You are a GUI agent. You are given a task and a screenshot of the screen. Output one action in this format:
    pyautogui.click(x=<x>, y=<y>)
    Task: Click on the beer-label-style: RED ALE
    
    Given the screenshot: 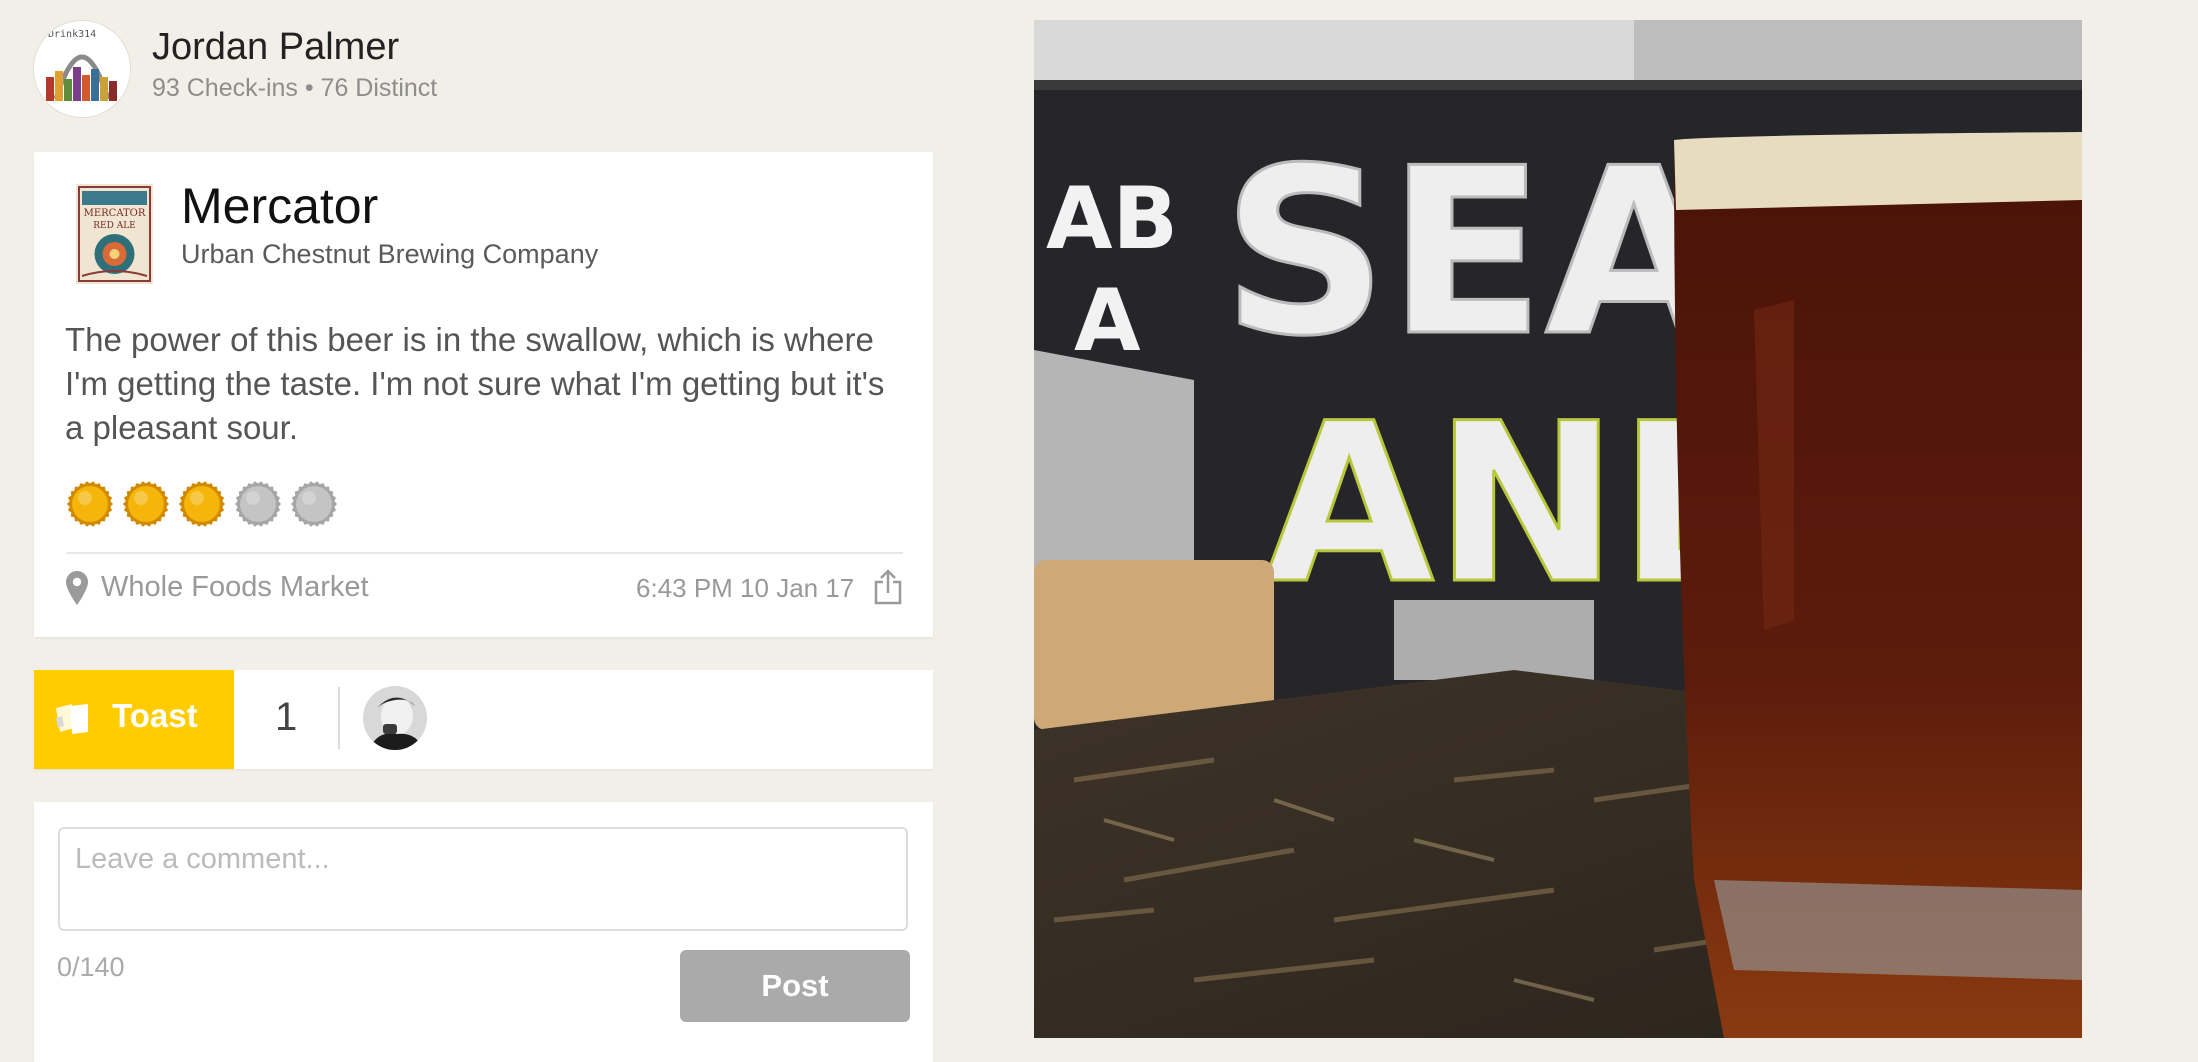 What is the action you would take?
    pyautogui.click(x=114, y=226)
    